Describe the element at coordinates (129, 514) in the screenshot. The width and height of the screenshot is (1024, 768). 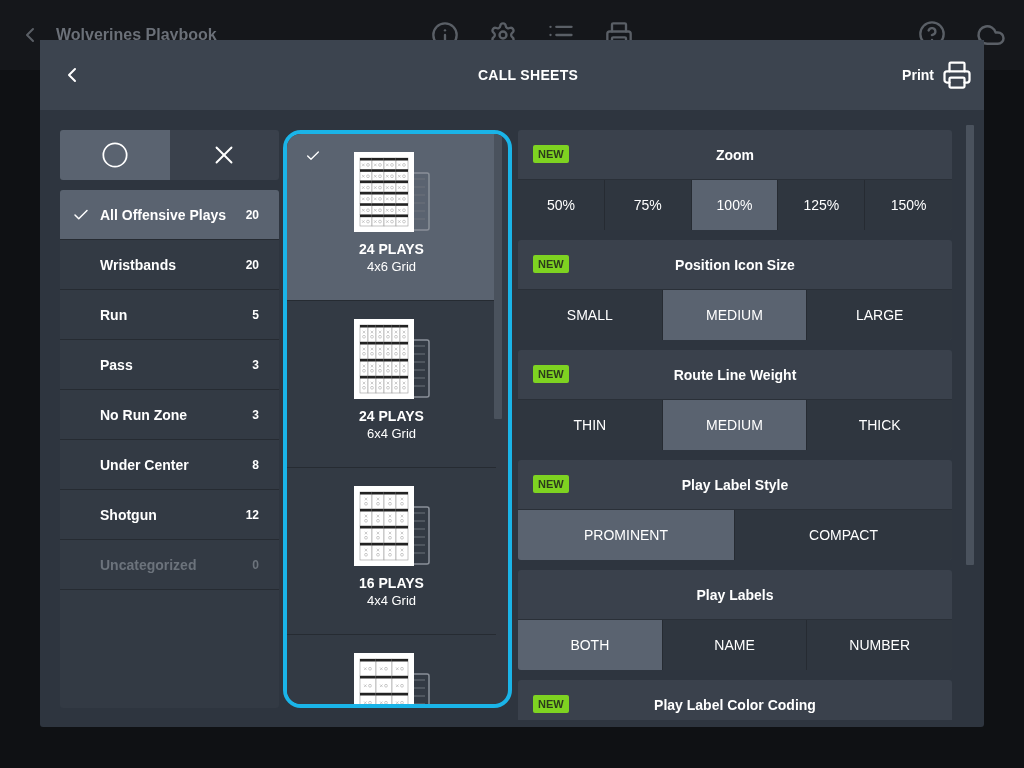
I see `category-label: Shotgun` at that location.